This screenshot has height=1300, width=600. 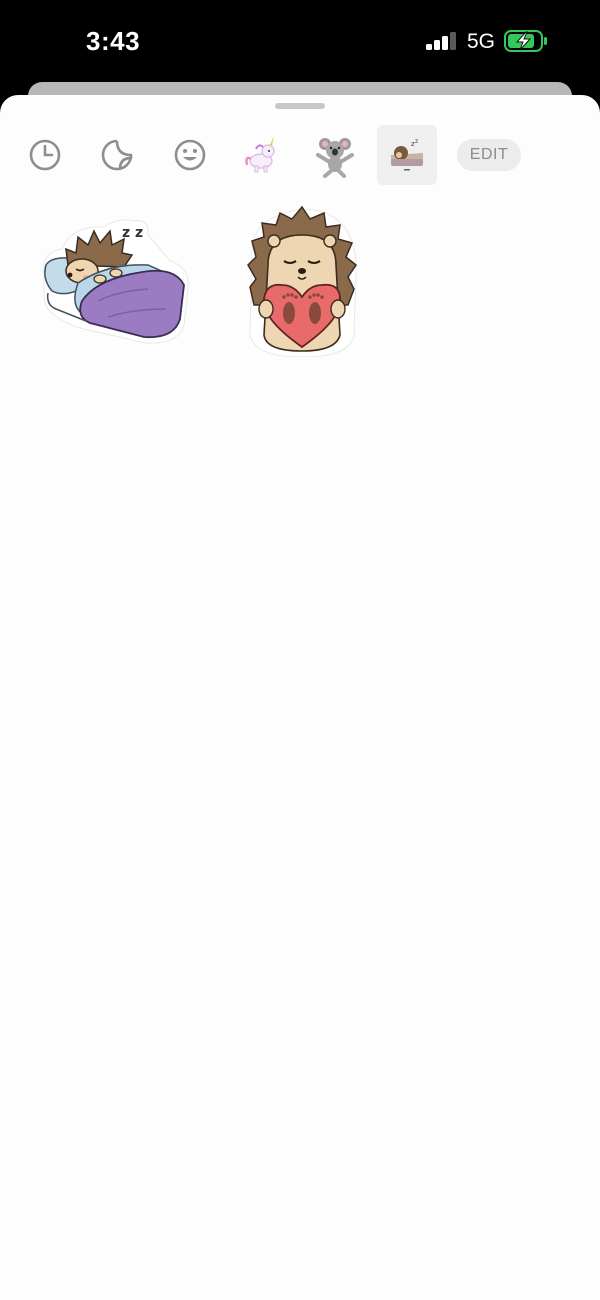 What do you see at coordinates (132, 233) in the screenshot?
I see `zzz-text: z z` at bounding box center [132, 233].